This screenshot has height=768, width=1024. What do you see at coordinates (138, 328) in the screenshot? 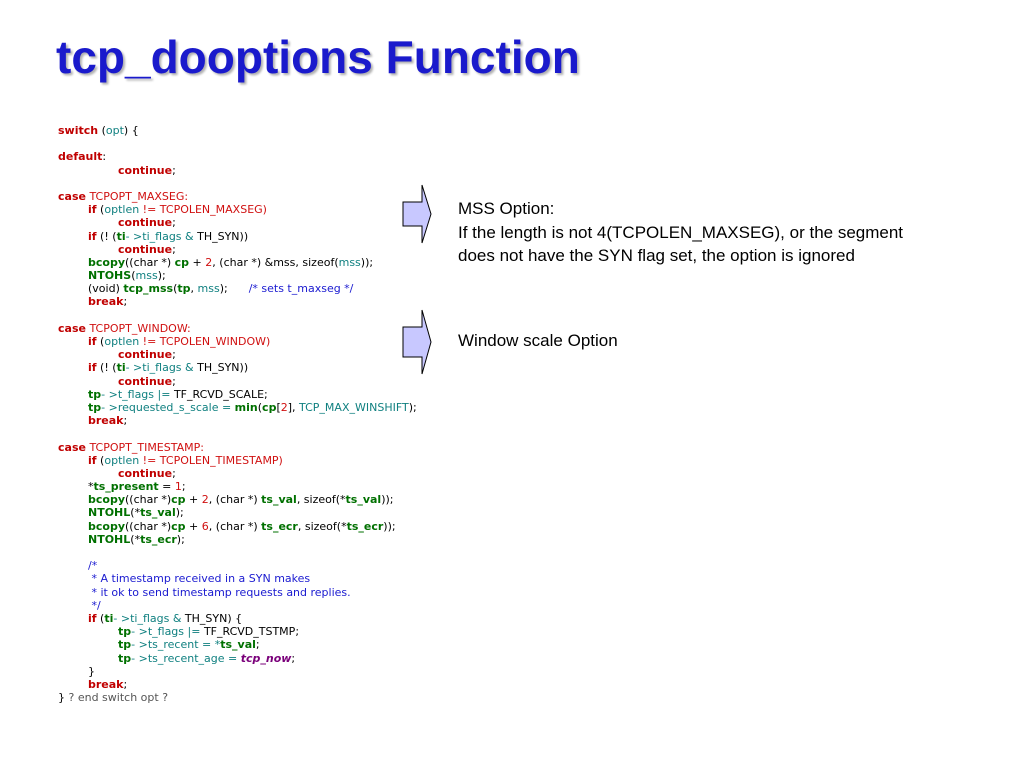
I see `code-token: TCPOPT_WINDOW:` at bounding box center [138, 328].